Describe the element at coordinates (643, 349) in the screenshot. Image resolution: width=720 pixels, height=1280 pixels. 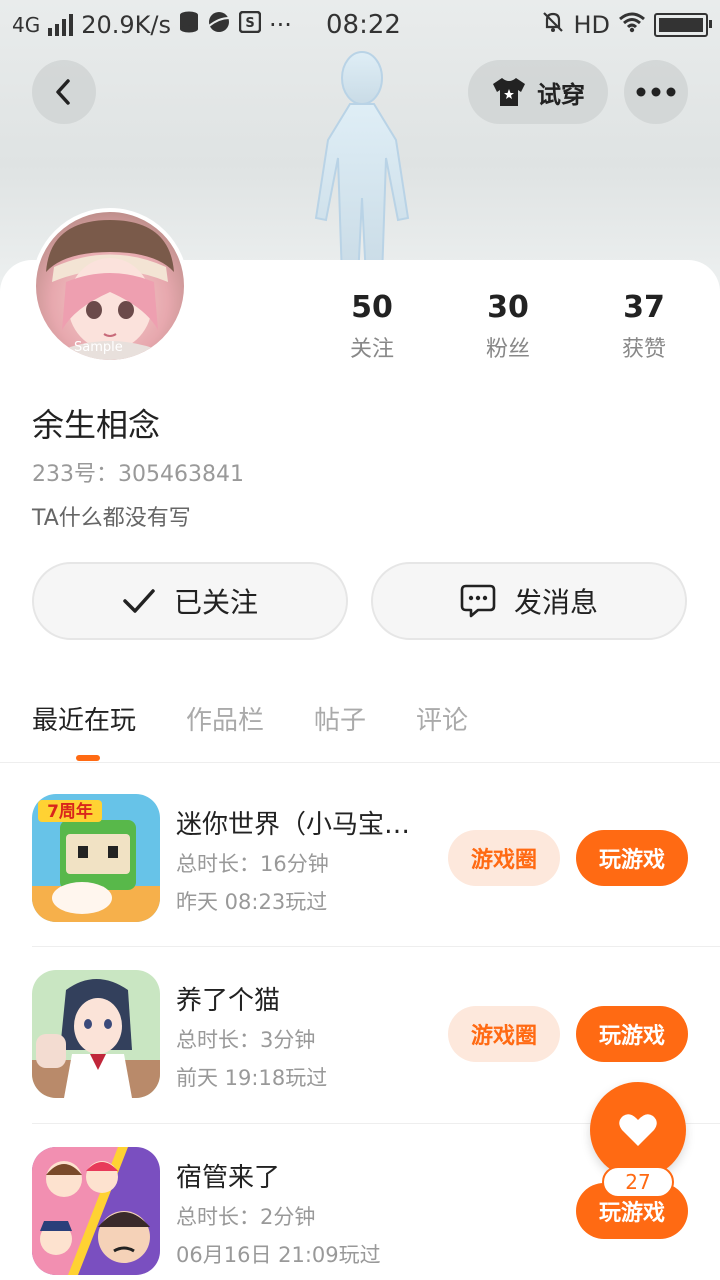
I see `stat-label: 获赞` at that location.